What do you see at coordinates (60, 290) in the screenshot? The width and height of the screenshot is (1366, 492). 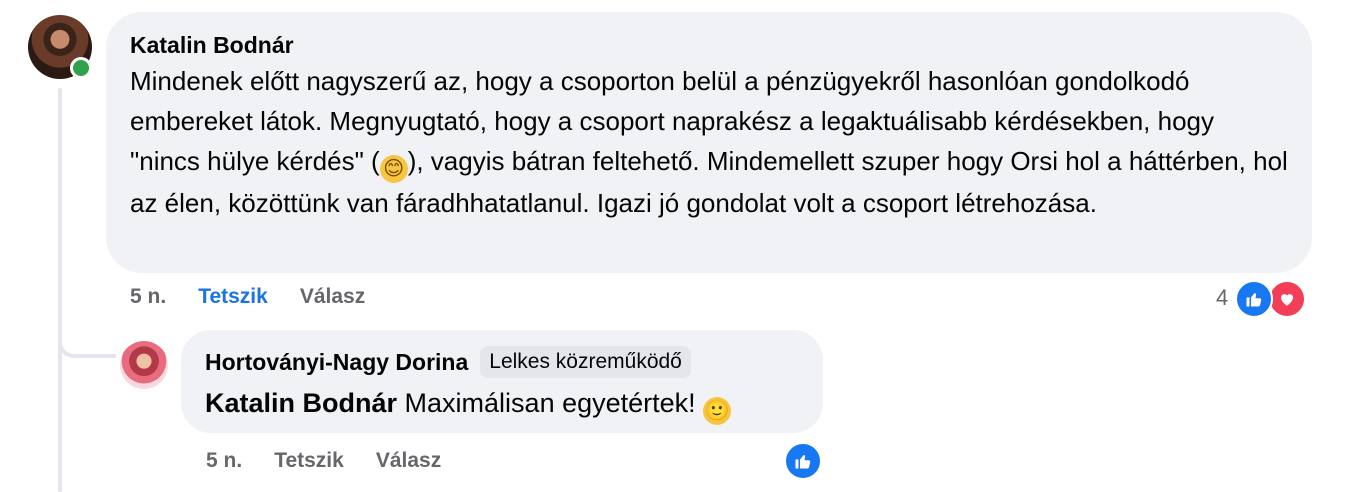 I see `thread-line` at bounding box center [60, 290].